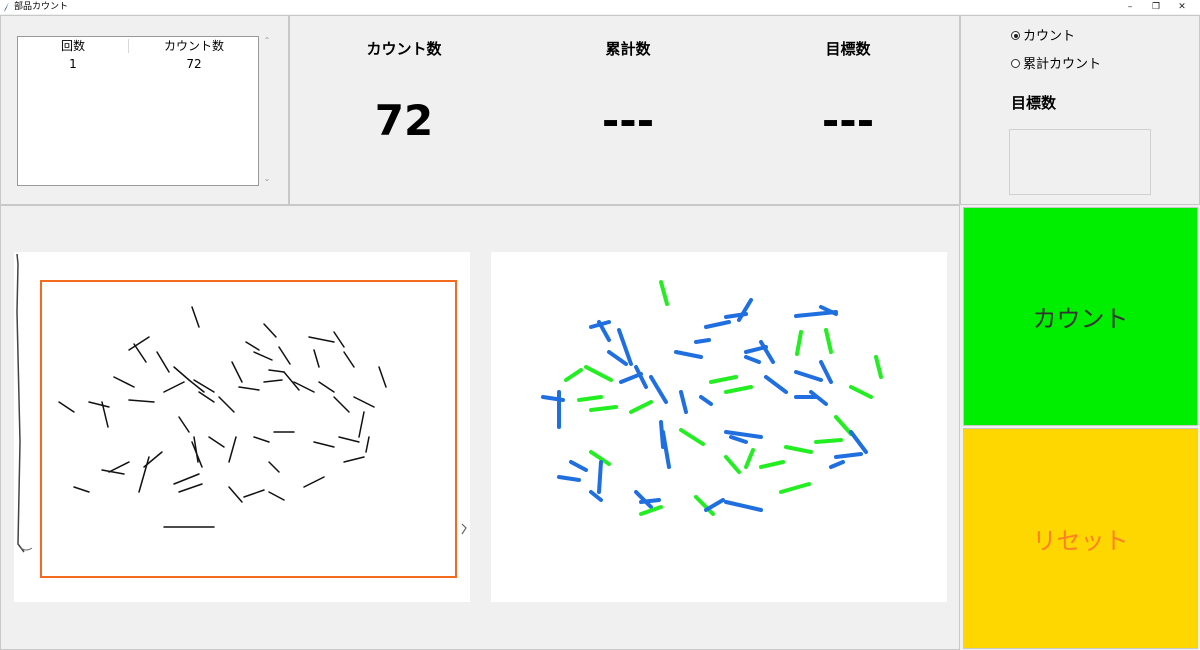 The image size is (1200, 650). Describe the element at coordinates (73, 46) in the screenshot. I see `history-col-header: 回数` at that location.